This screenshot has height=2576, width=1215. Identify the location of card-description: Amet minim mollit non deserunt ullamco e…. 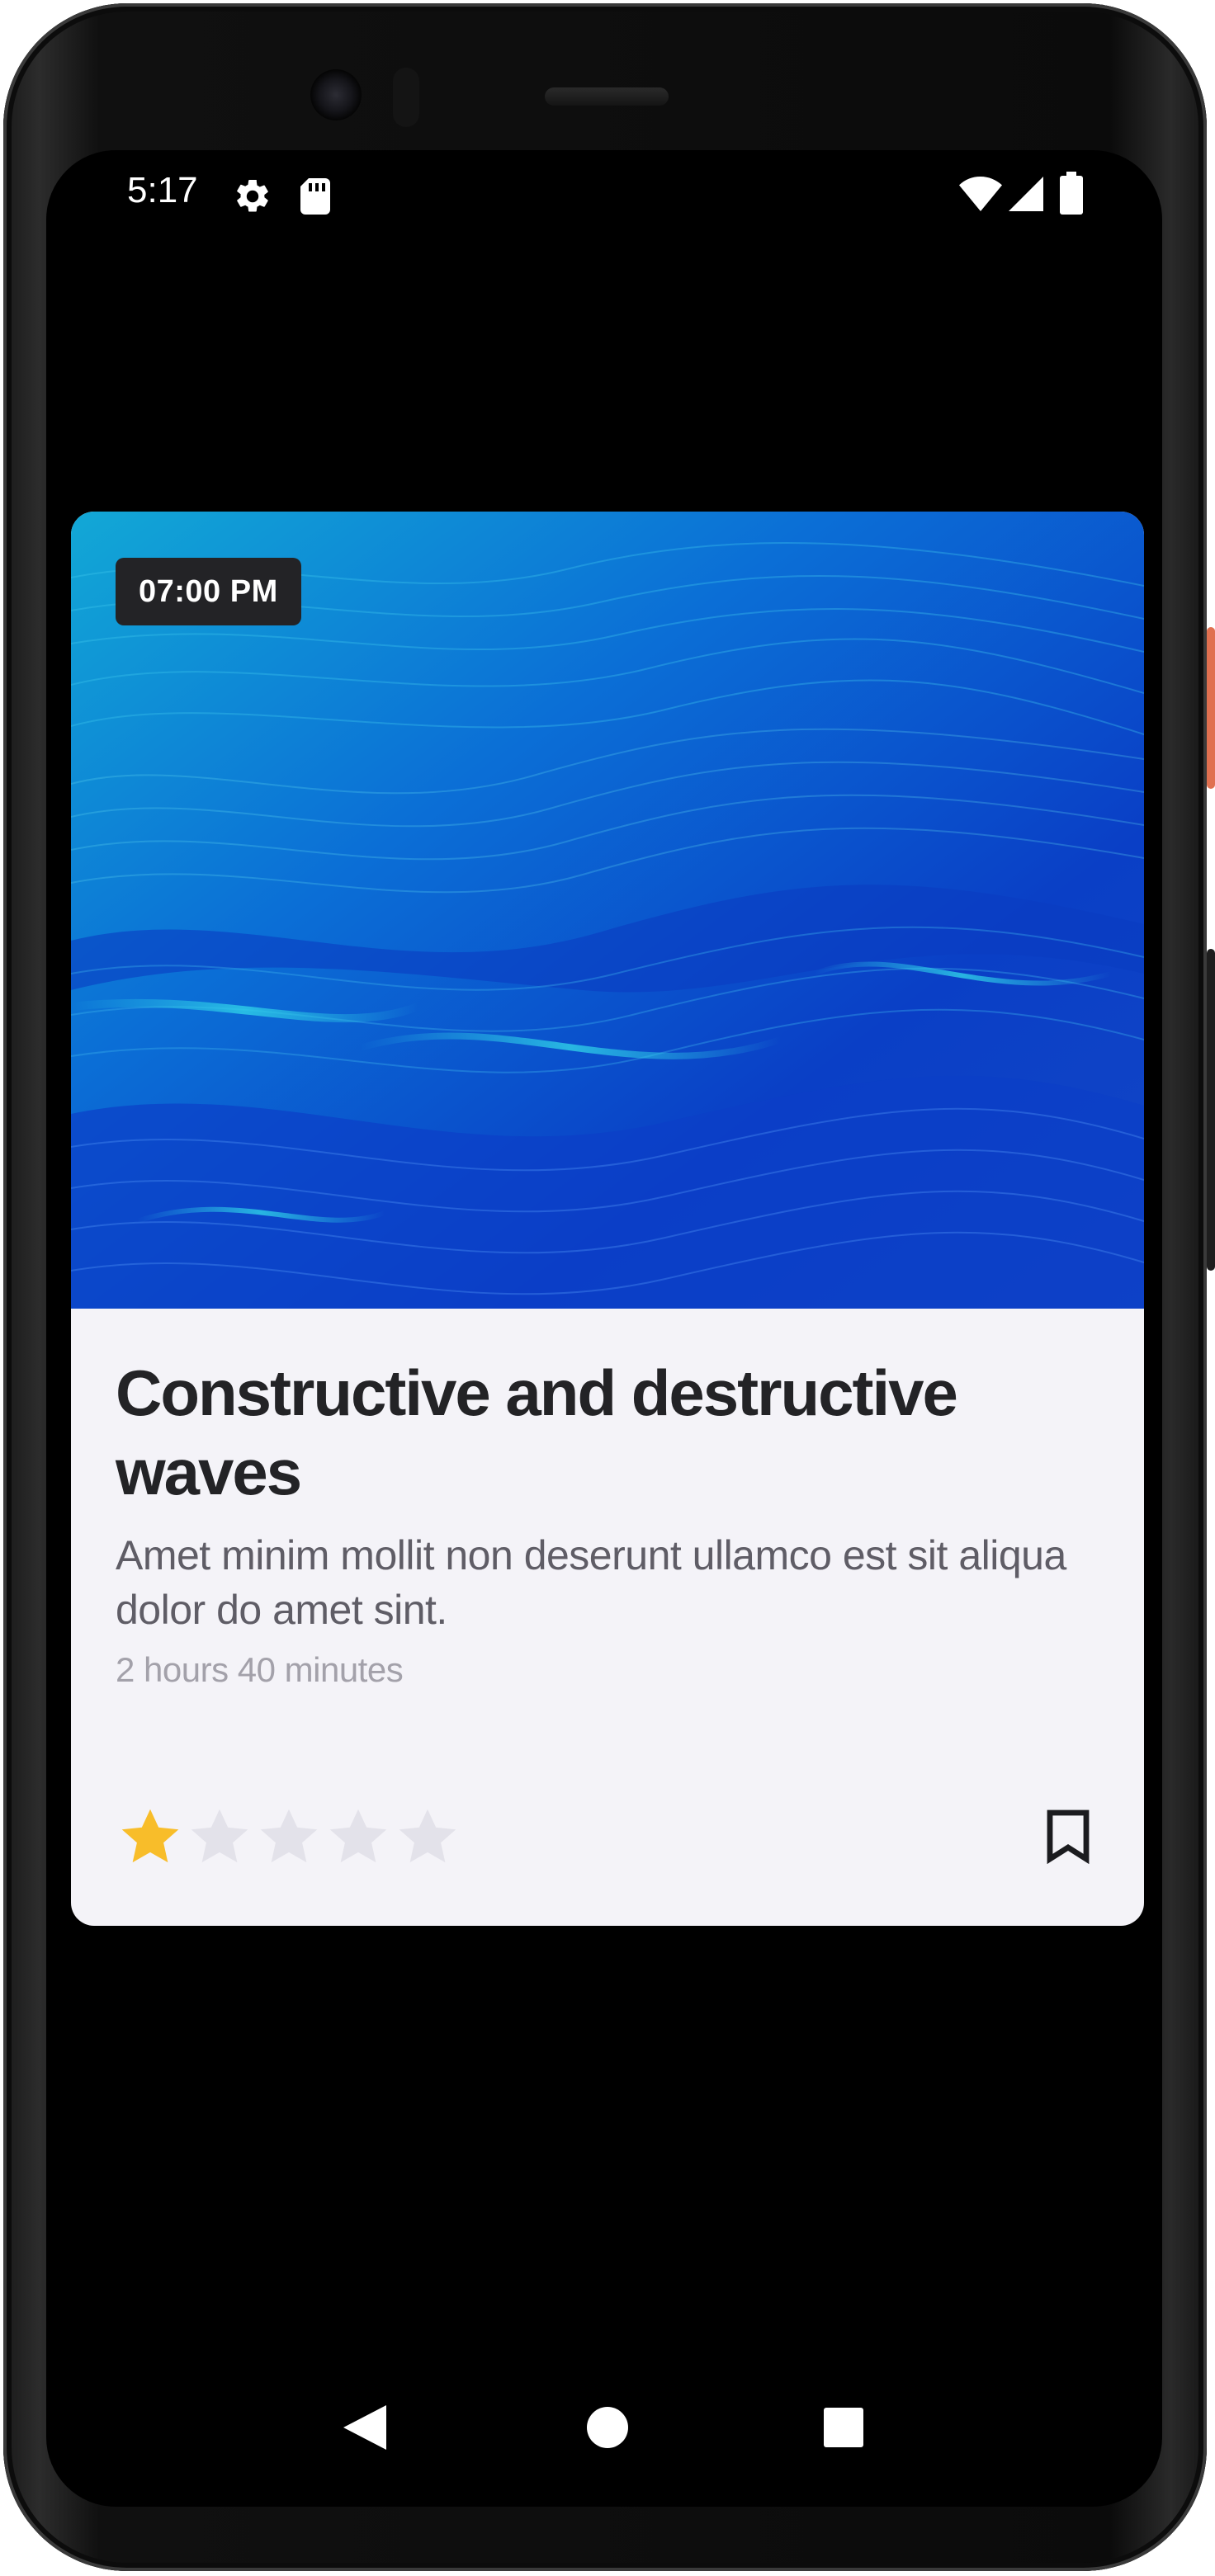
(591, 1582).